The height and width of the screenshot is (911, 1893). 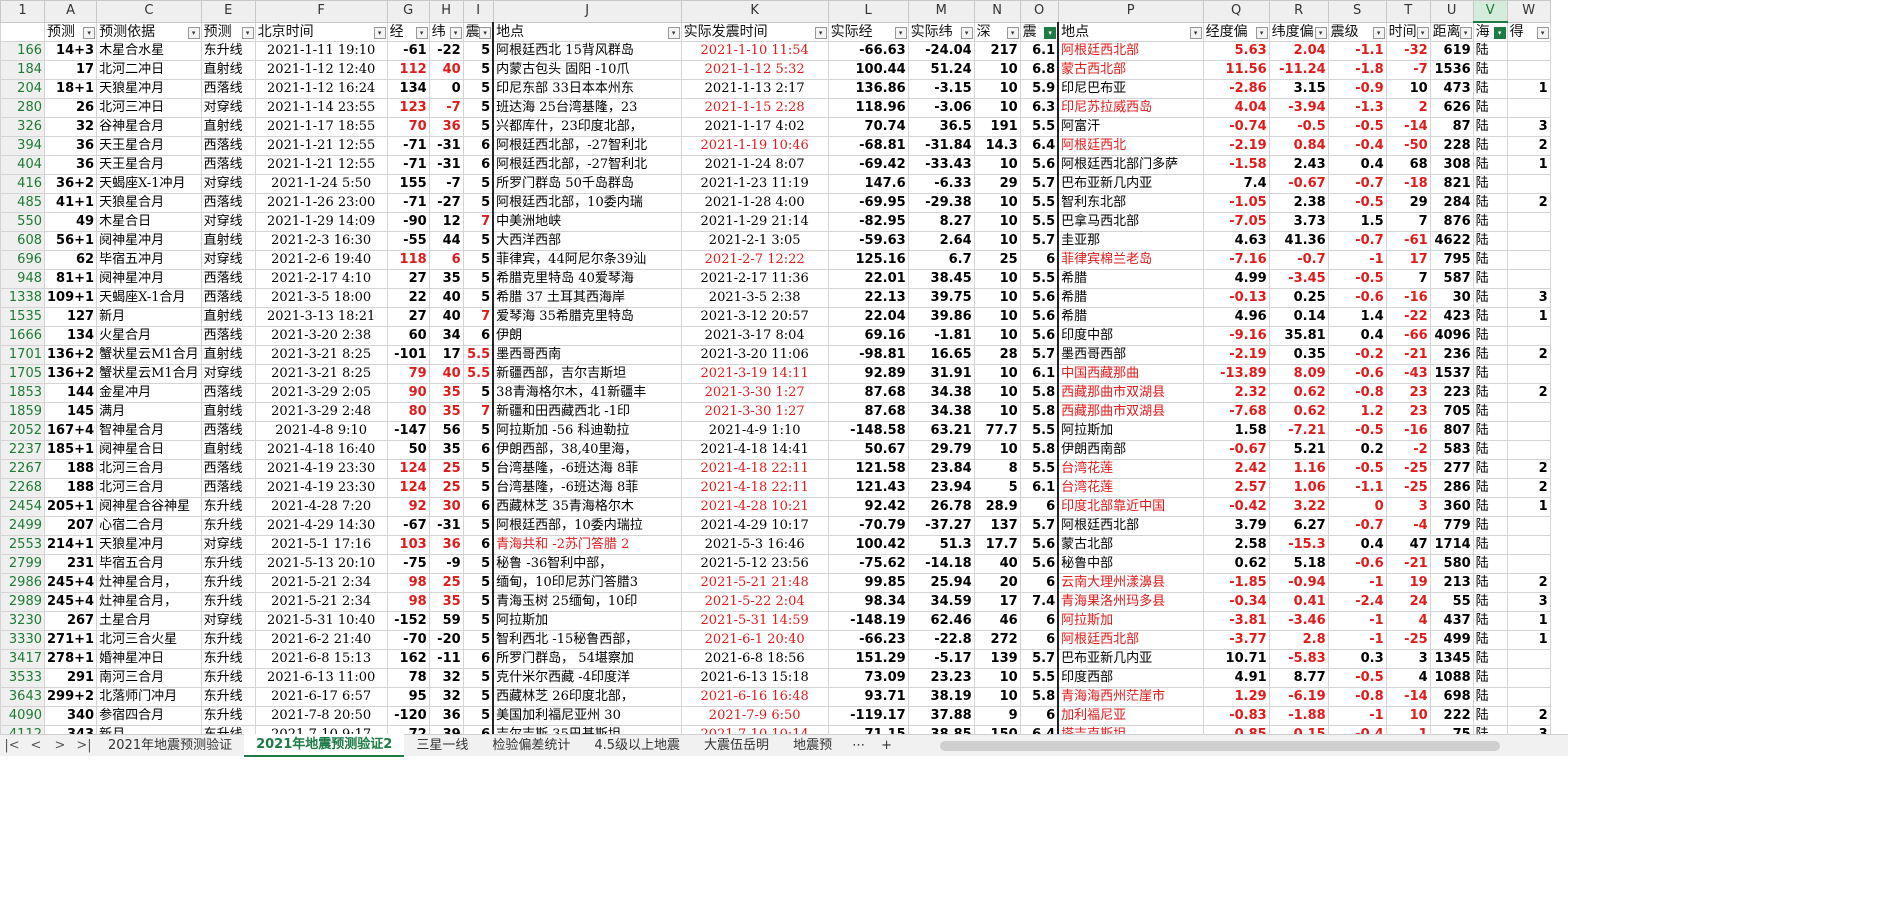 What do you see at coordinates (941, 298) in the screenshot?
I see `cell-m: 39.75` at bounding box center [941, 298].